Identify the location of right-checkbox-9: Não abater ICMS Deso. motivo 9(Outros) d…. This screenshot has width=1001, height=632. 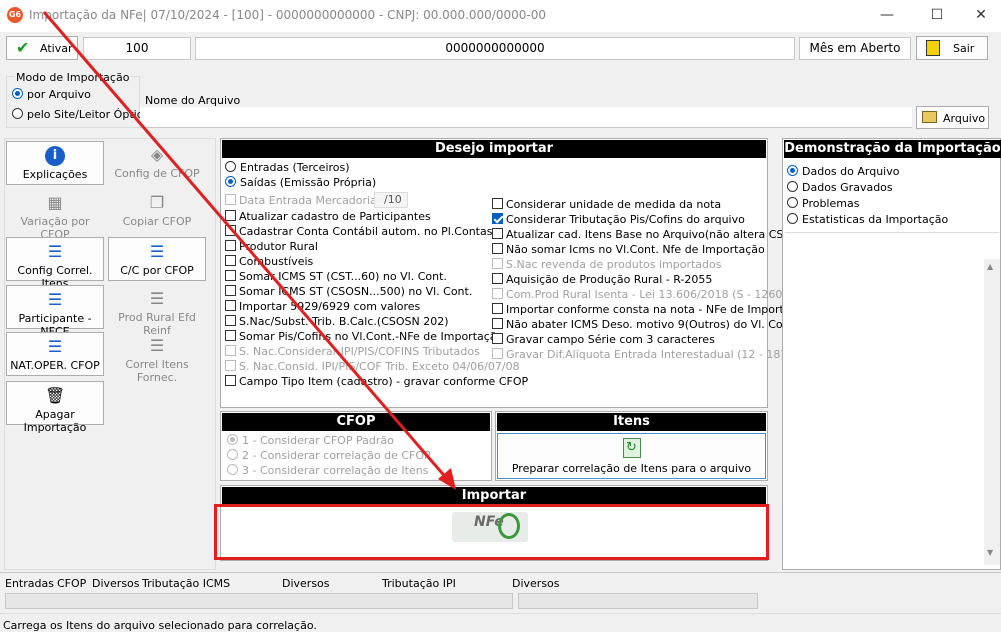
(644, 324).